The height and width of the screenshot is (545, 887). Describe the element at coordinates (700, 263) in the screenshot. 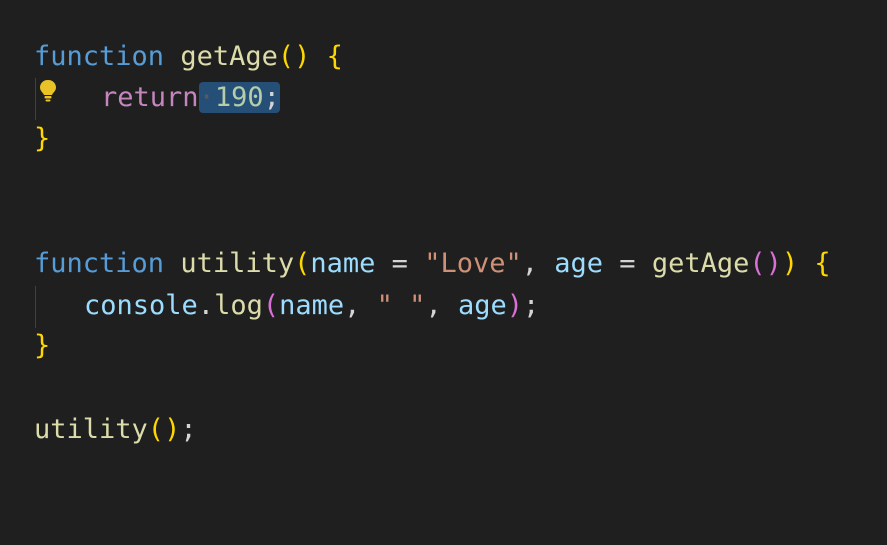

I see `call-getage: getAge` at that location.